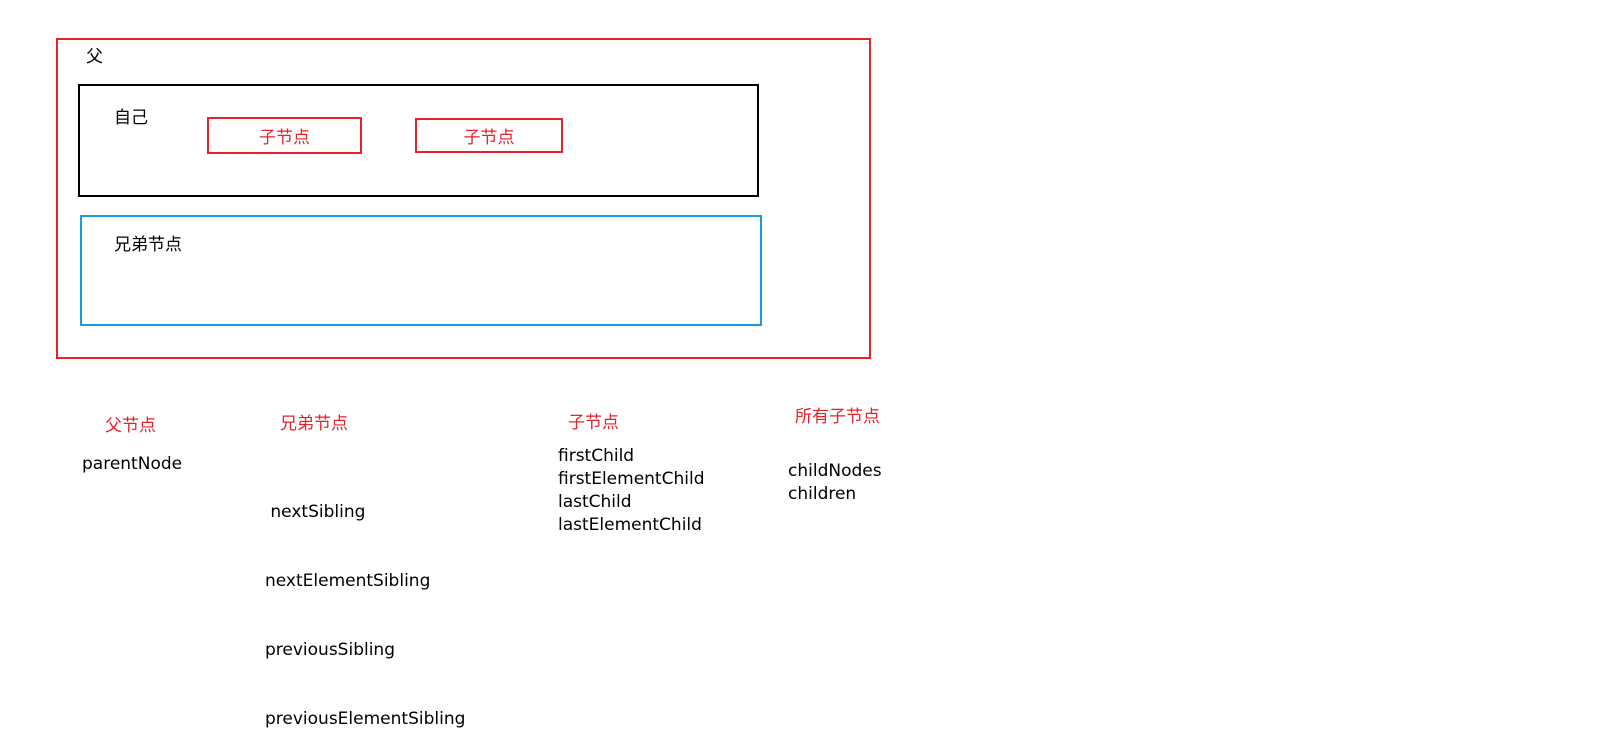  What do you see at coordinates (131, 118) in the screenshot?
I see `self-box-label: 自己` at bounding box center [131, 118].